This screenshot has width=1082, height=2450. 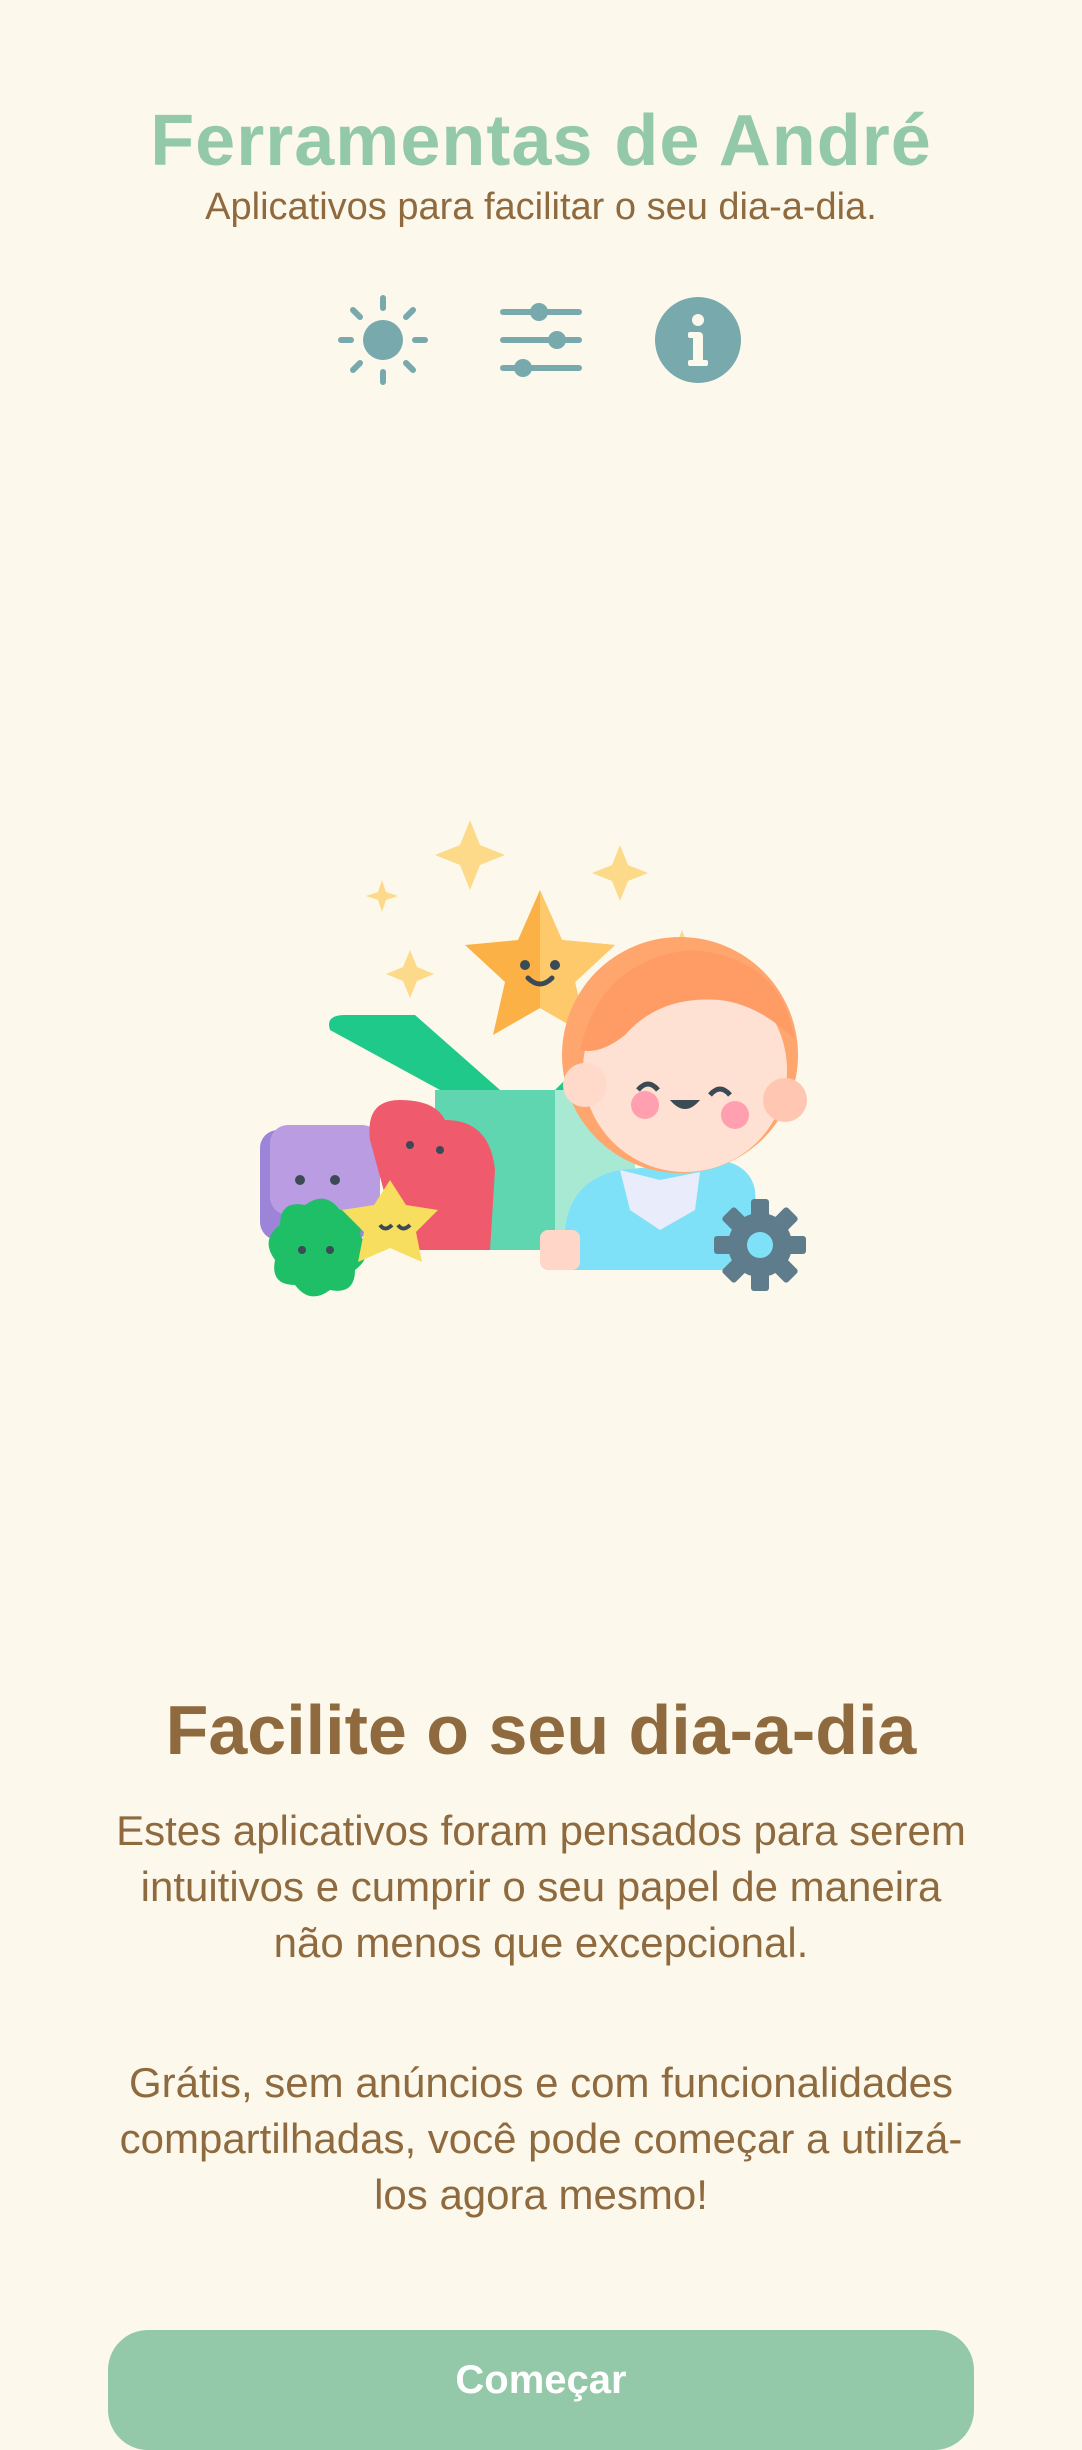 I want to click on hero-illustration, so click(x=540, y=1080).